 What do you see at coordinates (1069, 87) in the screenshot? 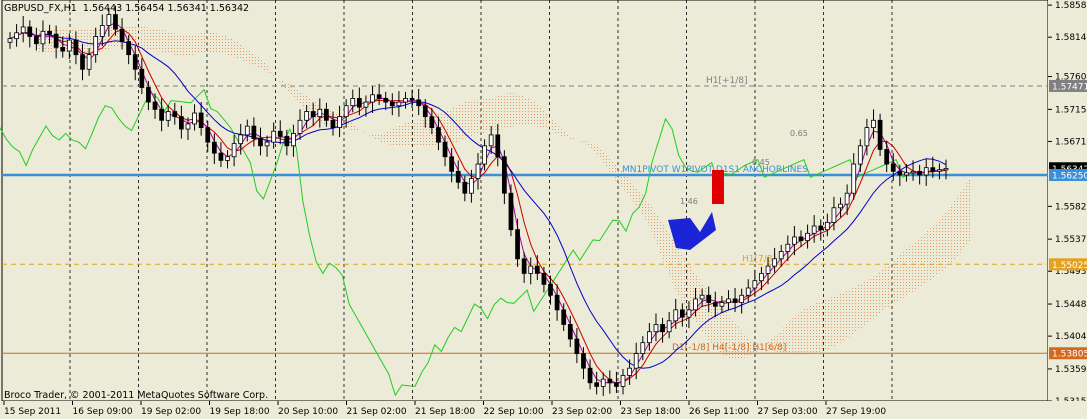
I see `level-price-label: 1.57471` at bounding box center [1069, 87].